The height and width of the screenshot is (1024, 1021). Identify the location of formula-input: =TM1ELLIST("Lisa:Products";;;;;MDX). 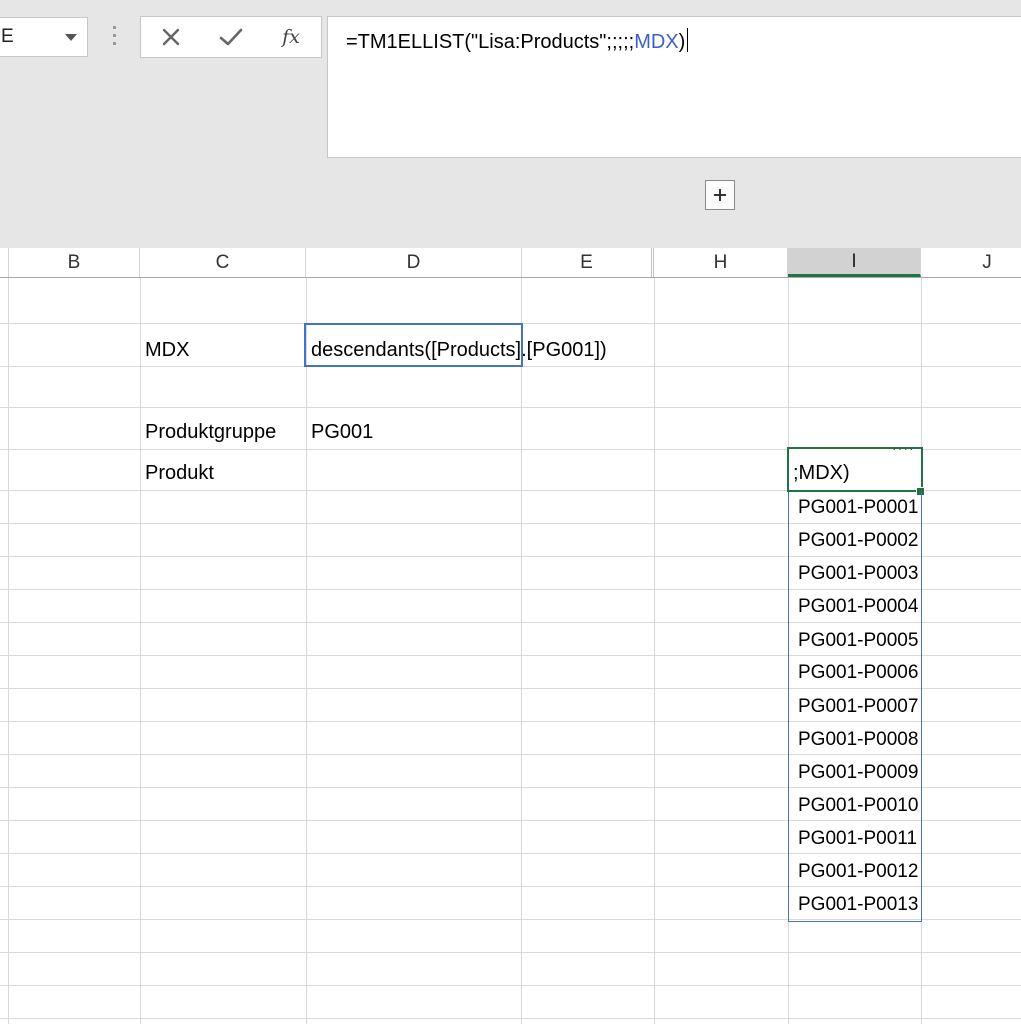
(674, 87).